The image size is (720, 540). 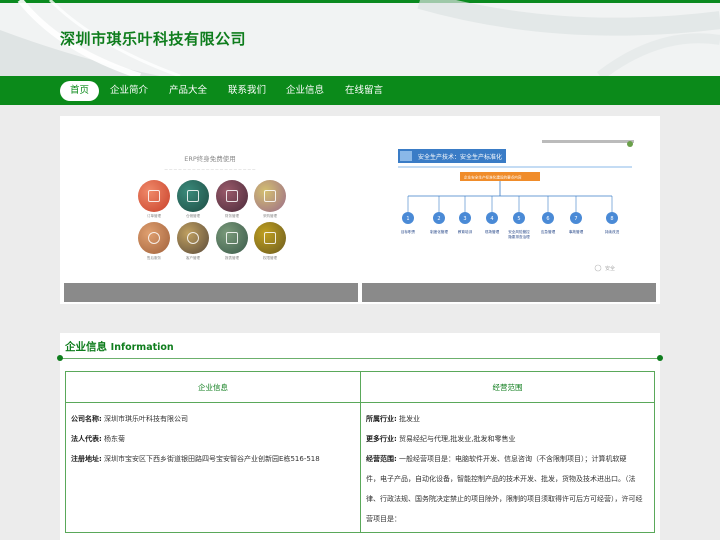 I want to click on column-header-scope: 经营范围, so click(x=507, y=387).